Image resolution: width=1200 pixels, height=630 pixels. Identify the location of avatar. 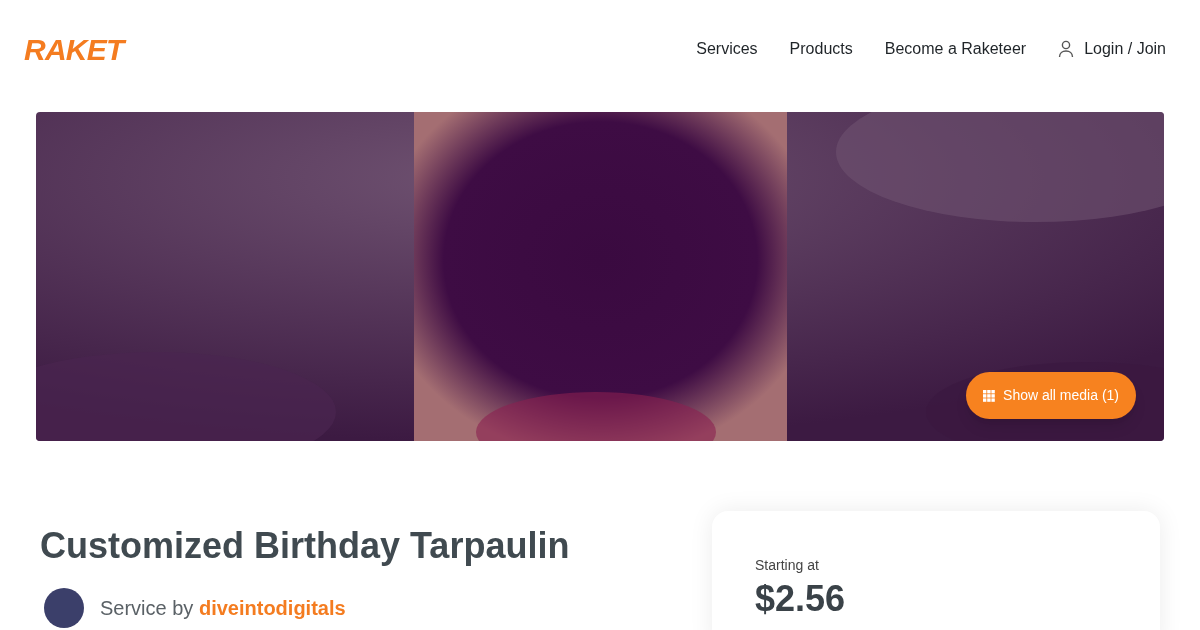
(64, 608).